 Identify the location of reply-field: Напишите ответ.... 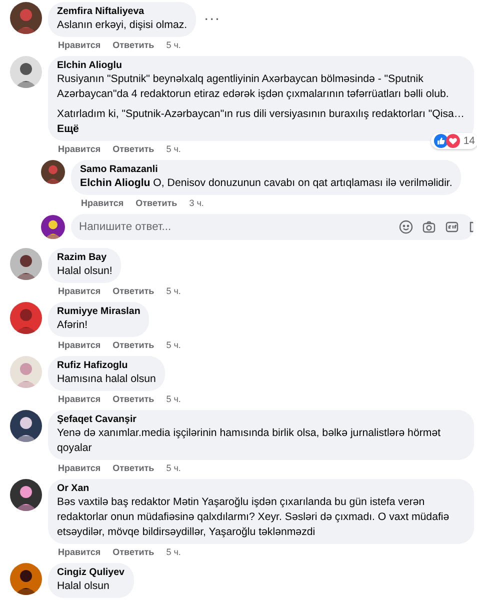
(272, 227).